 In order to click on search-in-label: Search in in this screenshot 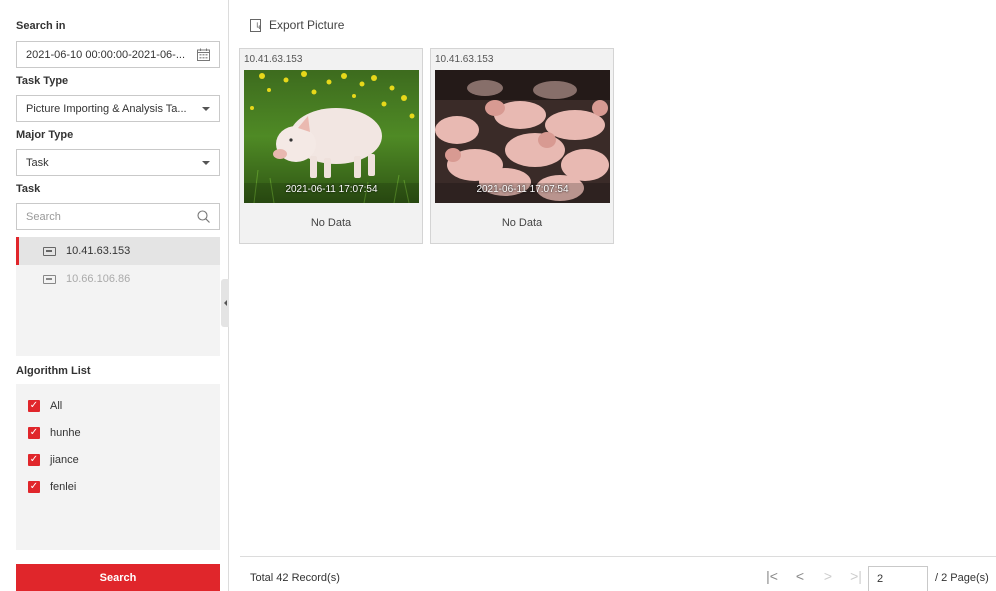, I will do `click(41, 26)`.